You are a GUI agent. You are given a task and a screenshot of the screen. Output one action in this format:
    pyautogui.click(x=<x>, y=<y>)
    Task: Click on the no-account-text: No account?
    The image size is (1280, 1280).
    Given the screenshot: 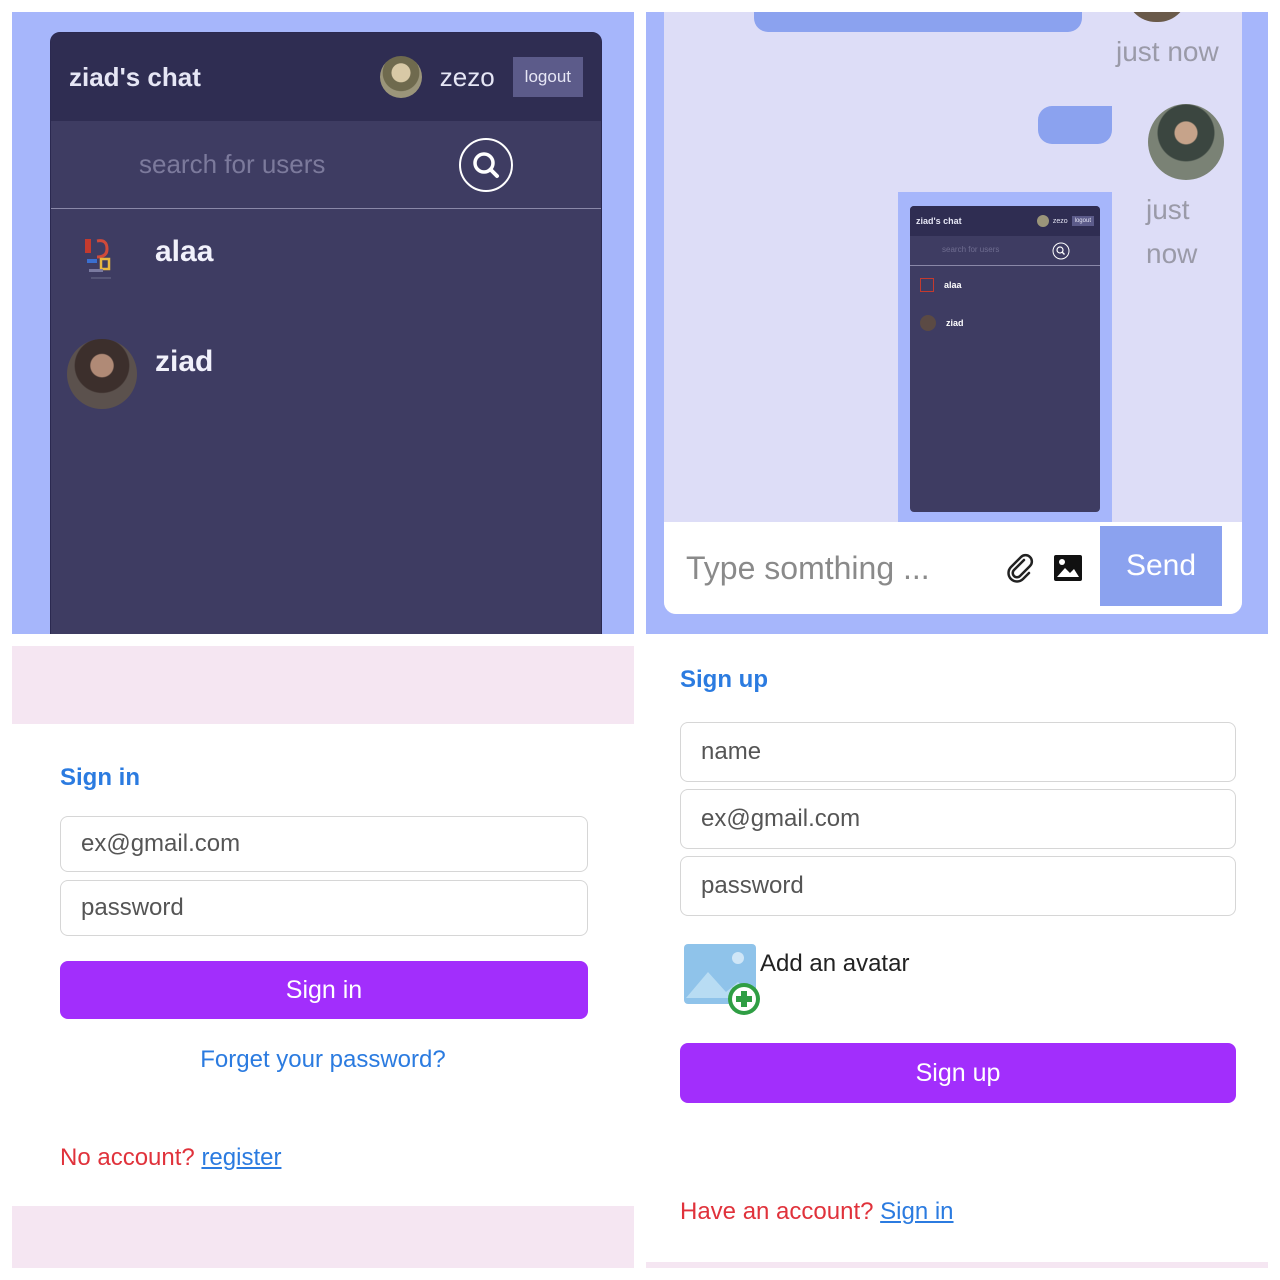 What is the action you would take?
    pyautogui.click(x=127, y=1157)
    